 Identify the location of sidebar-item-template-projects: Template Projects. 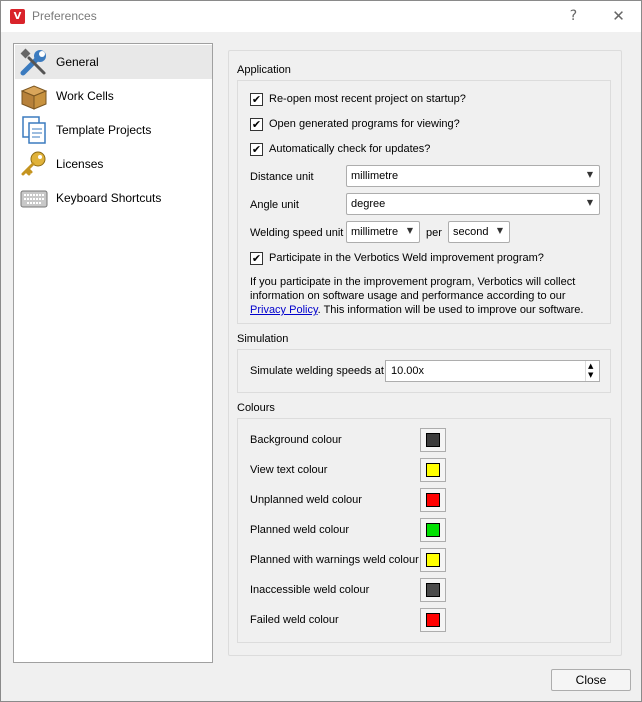
(113, 130).